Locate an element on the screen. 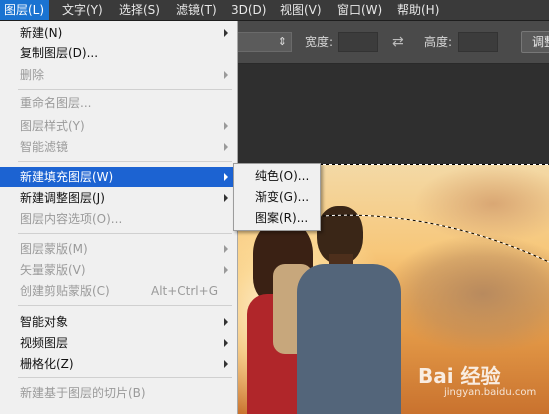  menu-filter: 滤镜(T) is located at coordinates (196, 10).